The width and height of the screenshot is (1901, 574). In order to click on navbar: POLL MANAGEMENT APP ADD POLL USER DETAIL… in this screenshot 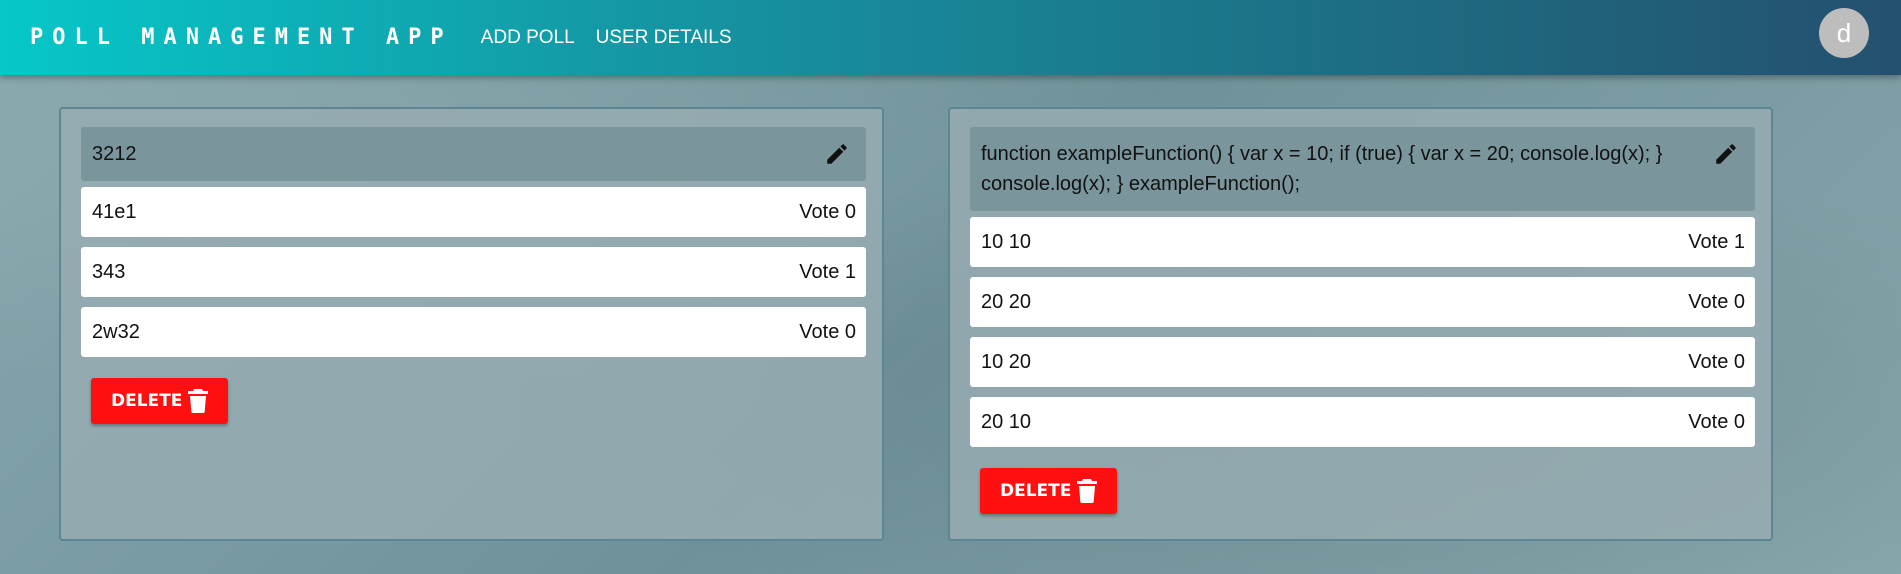, I will do `click(950, 37)`.